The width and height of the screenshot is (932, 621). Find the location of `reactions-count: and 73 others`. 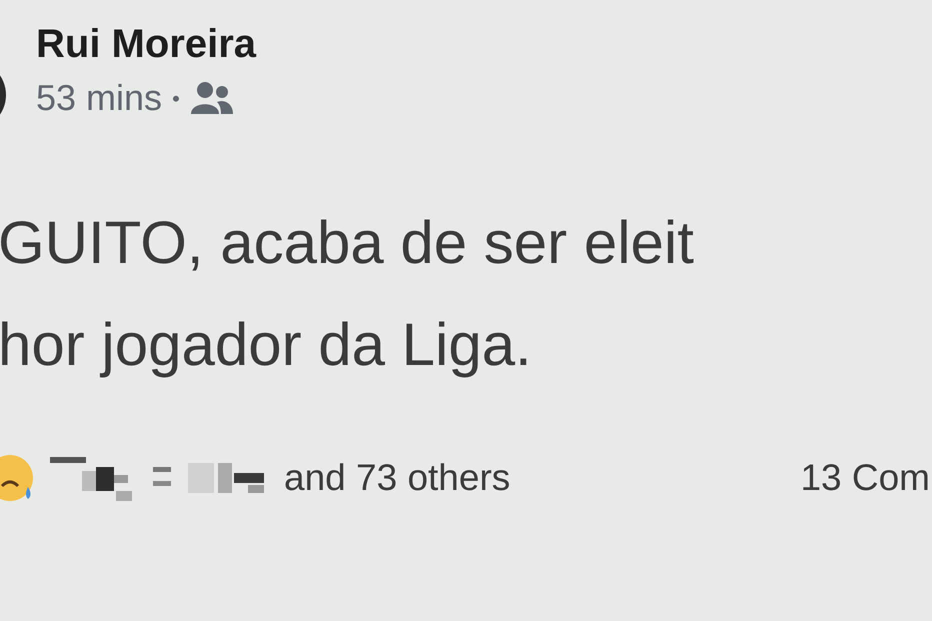

reactions-count: and 73 others is located at coordinates (397, 478).